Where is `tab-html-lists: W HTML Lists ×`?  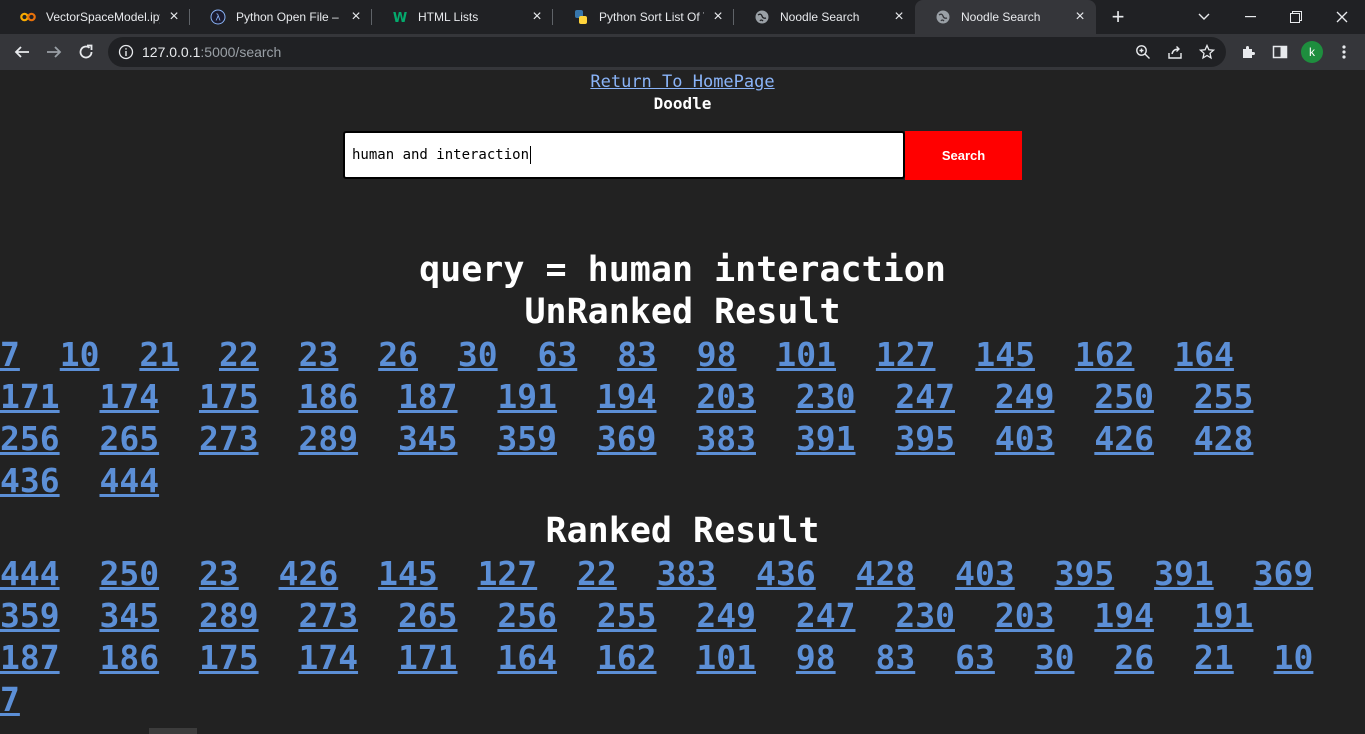
tab-html-lists: W HTML Lists × is located at coordinates (462, 17).